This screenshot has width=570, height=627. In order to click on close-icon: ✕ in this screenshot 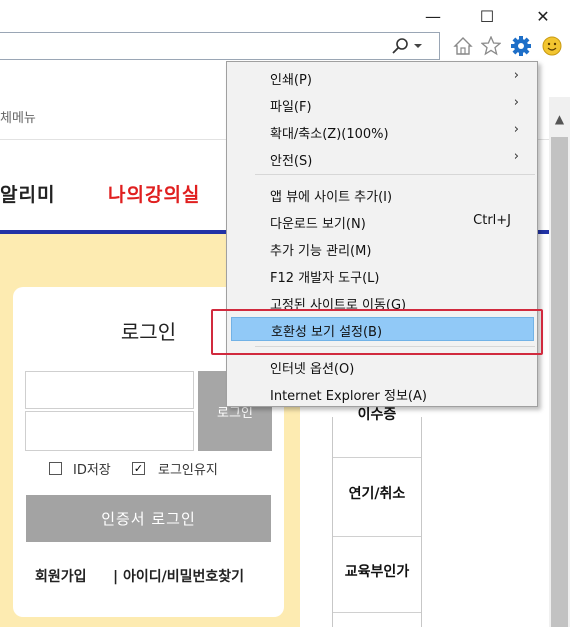, I will do `click(543, 16)`.